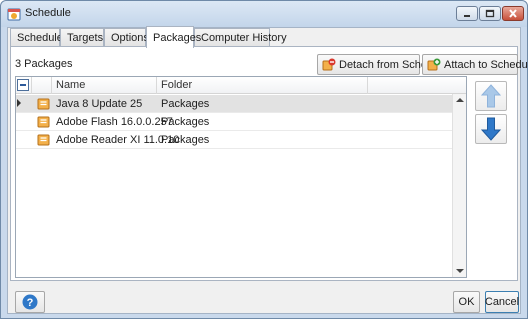 This screenshot has height=319, width=528. I want to click on cancel-button: Cancel, so click(502, 302).